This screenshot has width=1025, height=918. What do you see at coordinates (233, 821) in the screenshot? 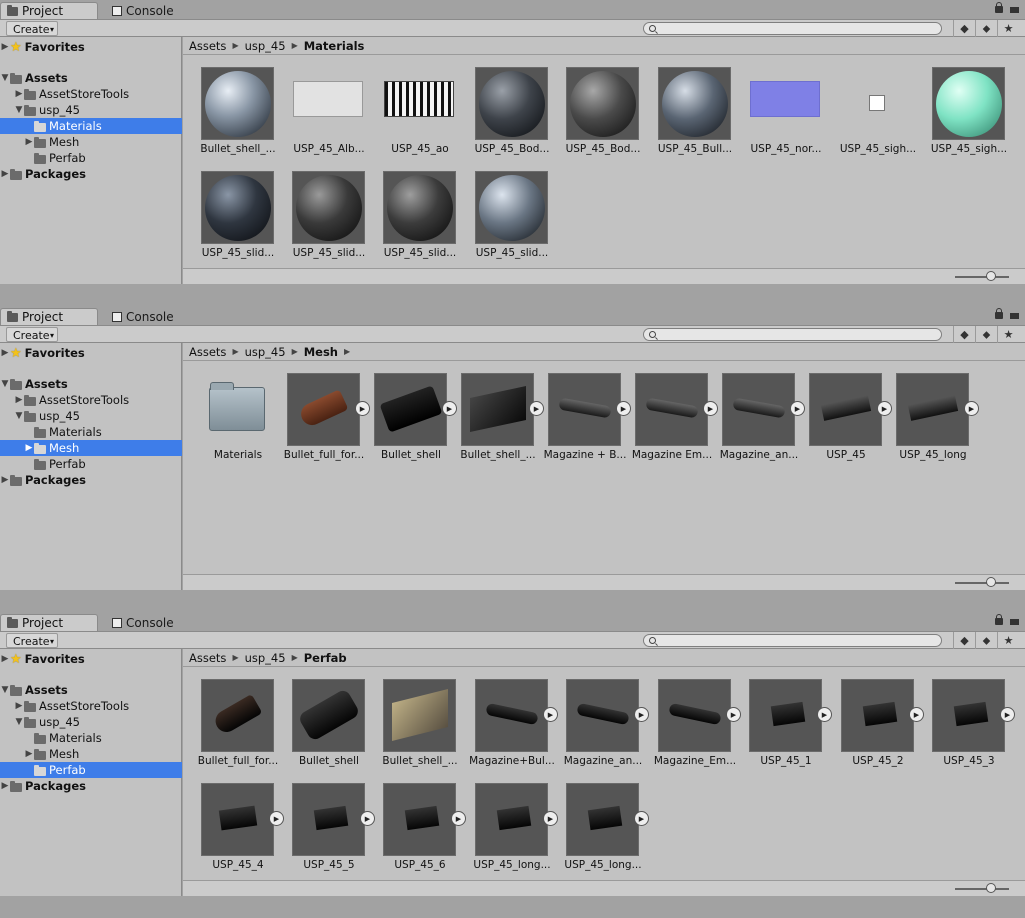
I see `asset-item: ▶ USP_45_4` at bounding box center [233, 821].